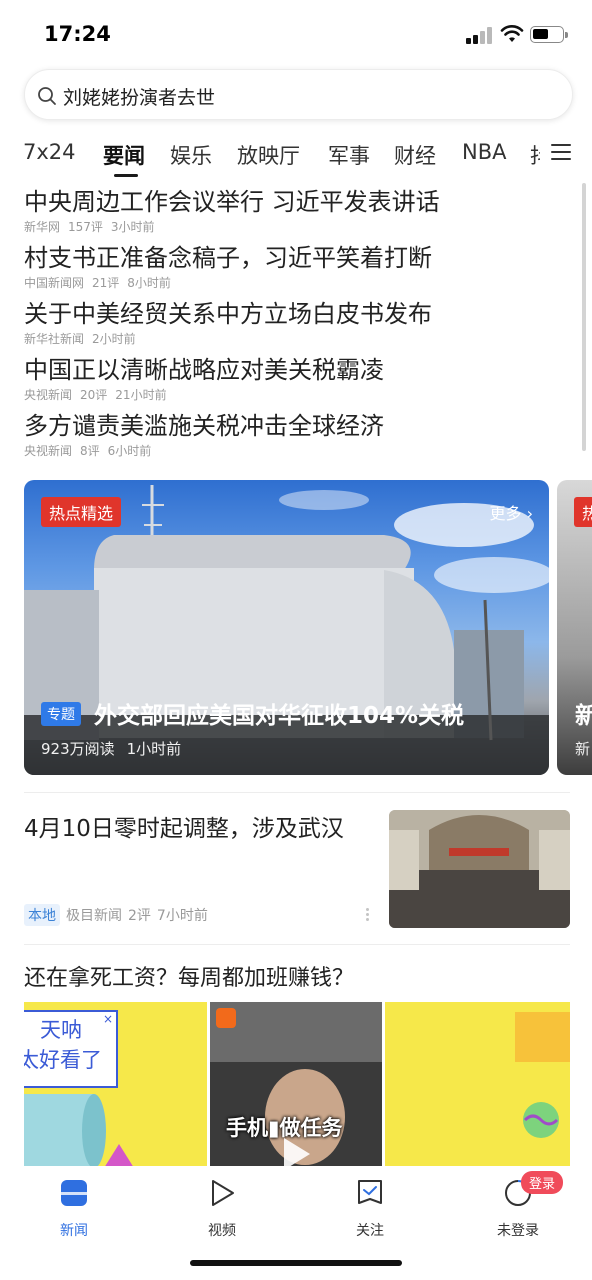  I want to click on search-query: 刘姥姥扮演者去世, so click(139, 98).